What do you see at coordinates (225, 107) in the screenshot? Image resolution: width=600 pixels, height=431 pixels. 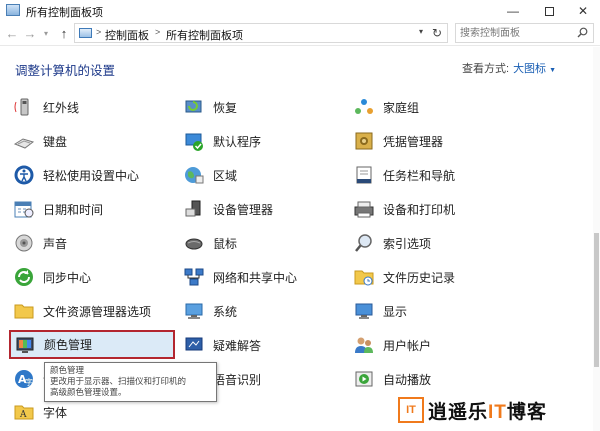 I see `item-label: 恢复` at bounding box center [225, 107].